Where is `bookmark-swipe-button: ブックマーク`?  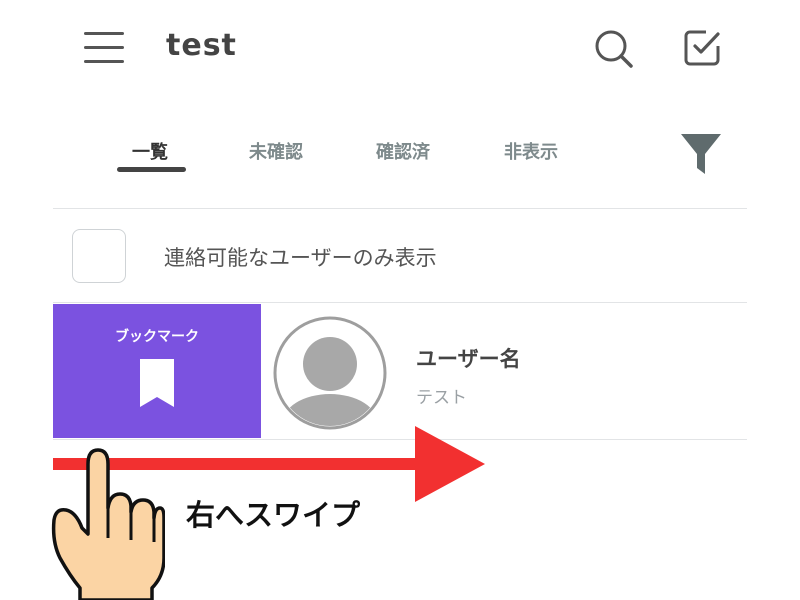
bookmark-swipe-button: ブックマーク is located at coordinates (157, 371).